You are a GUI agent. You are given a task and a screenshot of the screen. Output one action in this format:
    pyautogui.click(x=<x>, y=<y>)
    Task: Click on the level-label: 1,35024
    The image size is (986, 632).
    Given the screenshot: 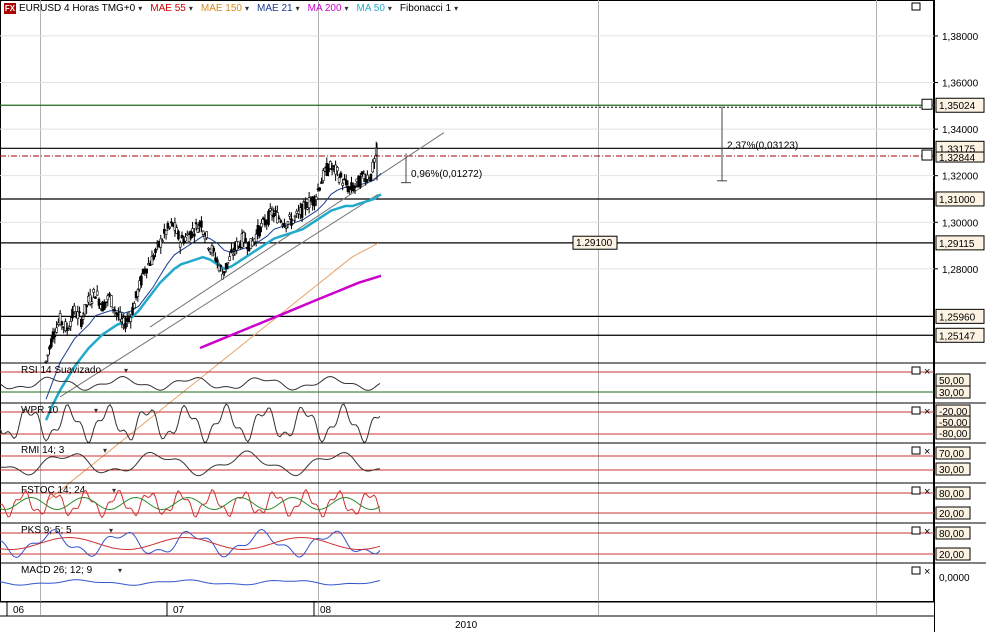 What is the action you would take?
    pyautogui.click(x=957, y=106)
    